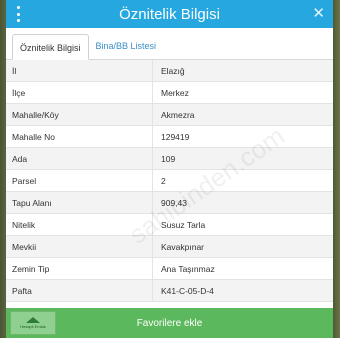  I want to click on row-key: Pafta, so click(79, 290).